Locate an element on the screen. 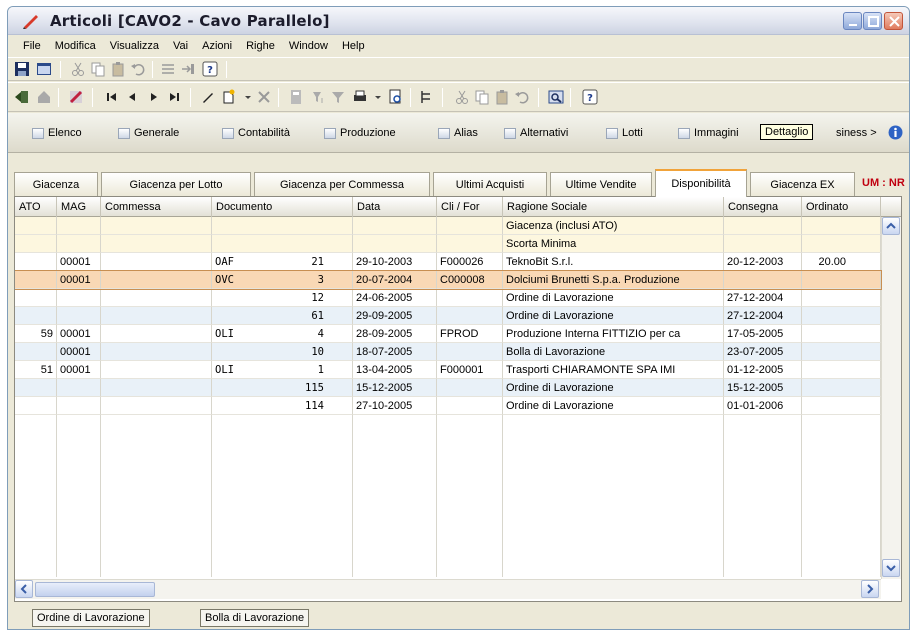  list-rows-icon is located at coordinates (168, 69).